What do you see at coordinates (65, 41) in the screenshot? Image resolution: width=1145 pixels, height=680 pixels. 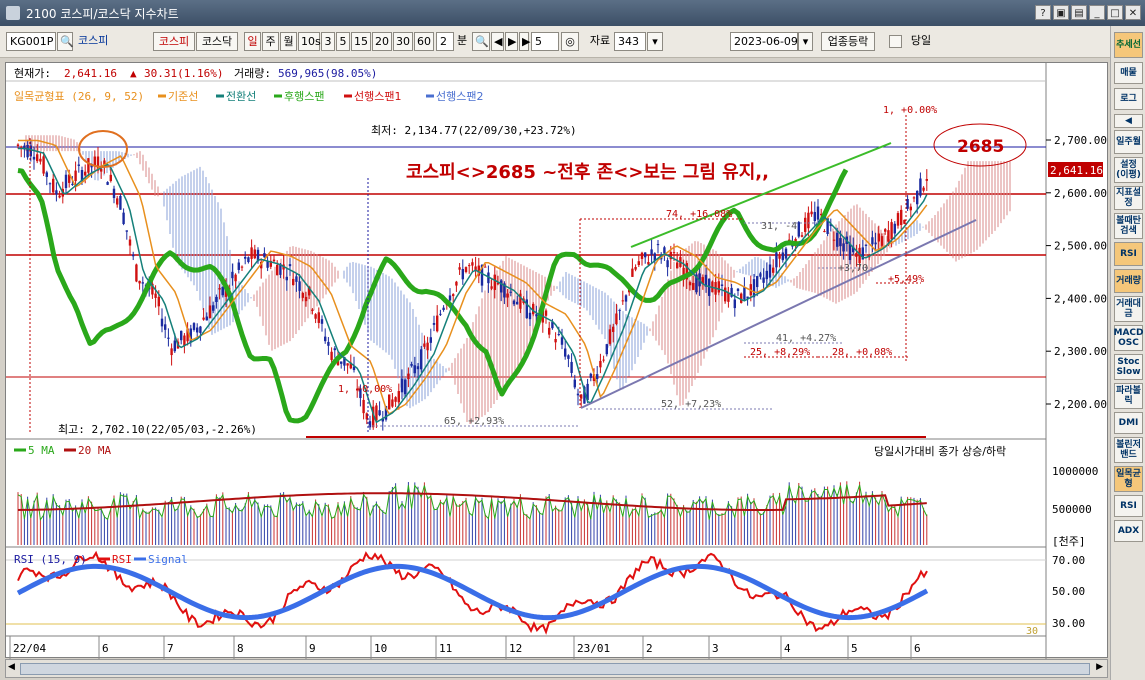 I see `search-icon: 🔍` at bounding box center [65, 41].